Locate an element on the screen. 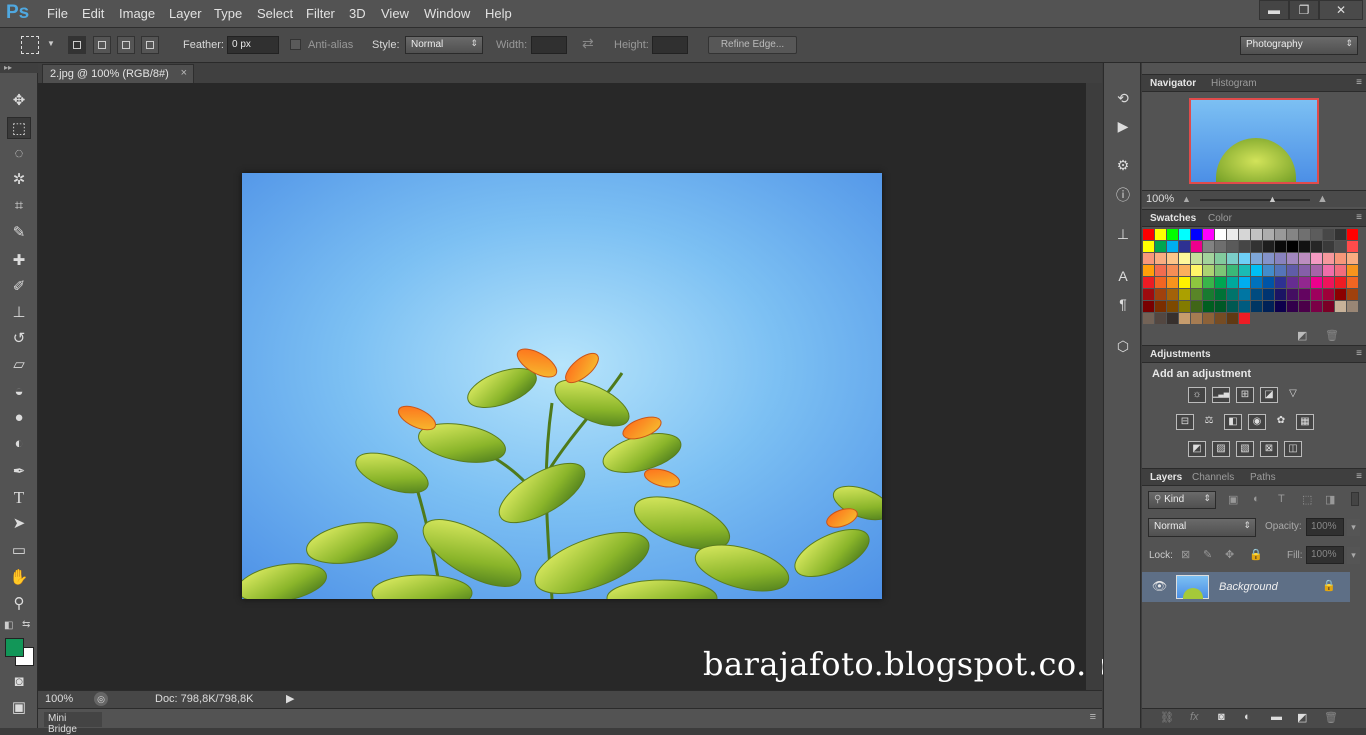 The height and width of the screenshot is (735, 1366). tab-navigator: Navigator is located at coordinates (1173, 83).